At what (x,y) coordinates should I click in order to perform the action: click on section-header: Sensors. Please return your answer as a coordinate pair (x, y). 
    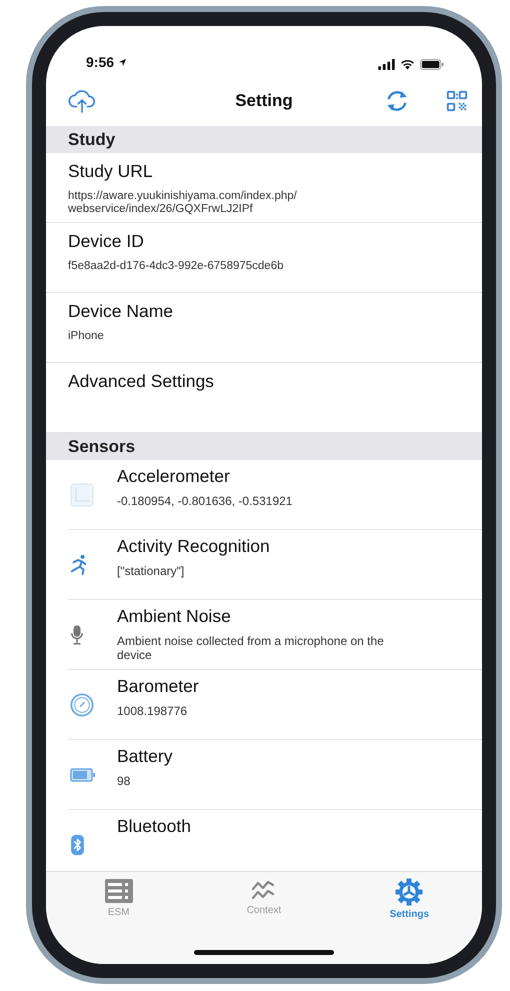
    Looking at the image, I should click on (264, 446).